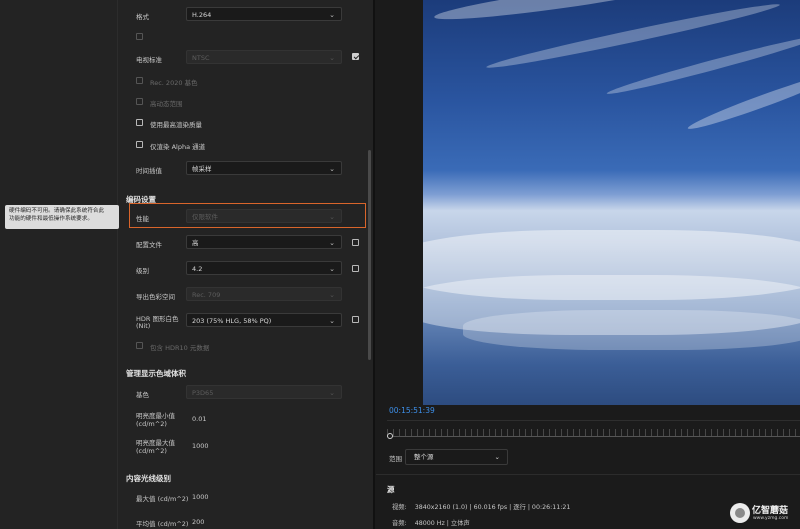 This screenshot has height=529, width=800. Describe the element at coordinates (740, 513) in the screenshot. I see `mushroom-logo-icon` at that location.